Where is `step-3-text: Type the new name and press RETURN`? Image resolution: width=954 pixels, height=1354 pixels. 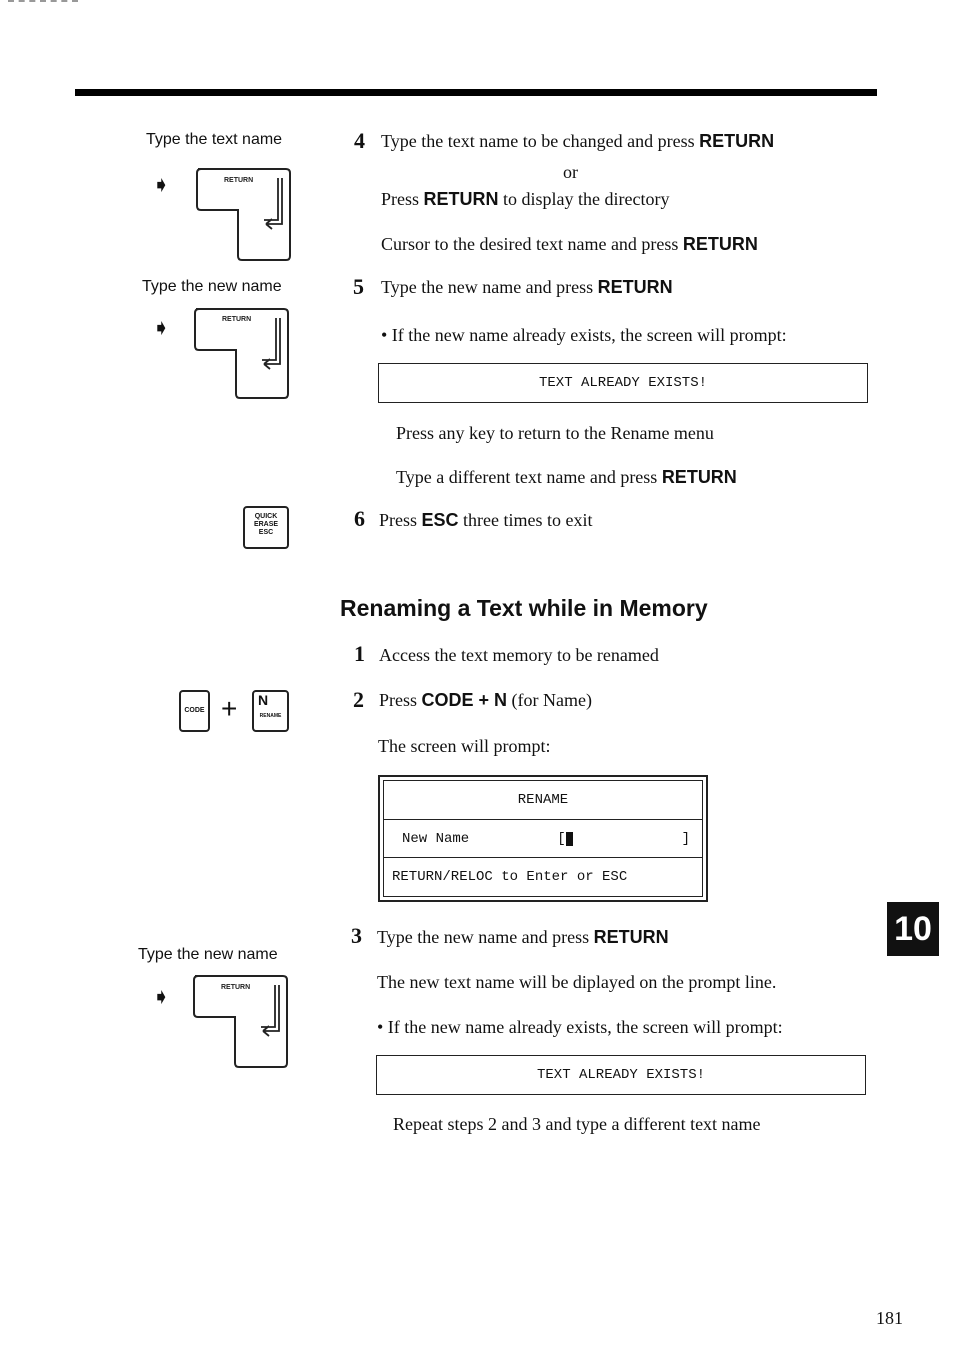 step-3-text: Type the new name and press RETURN is located at coordinates (523, 937).